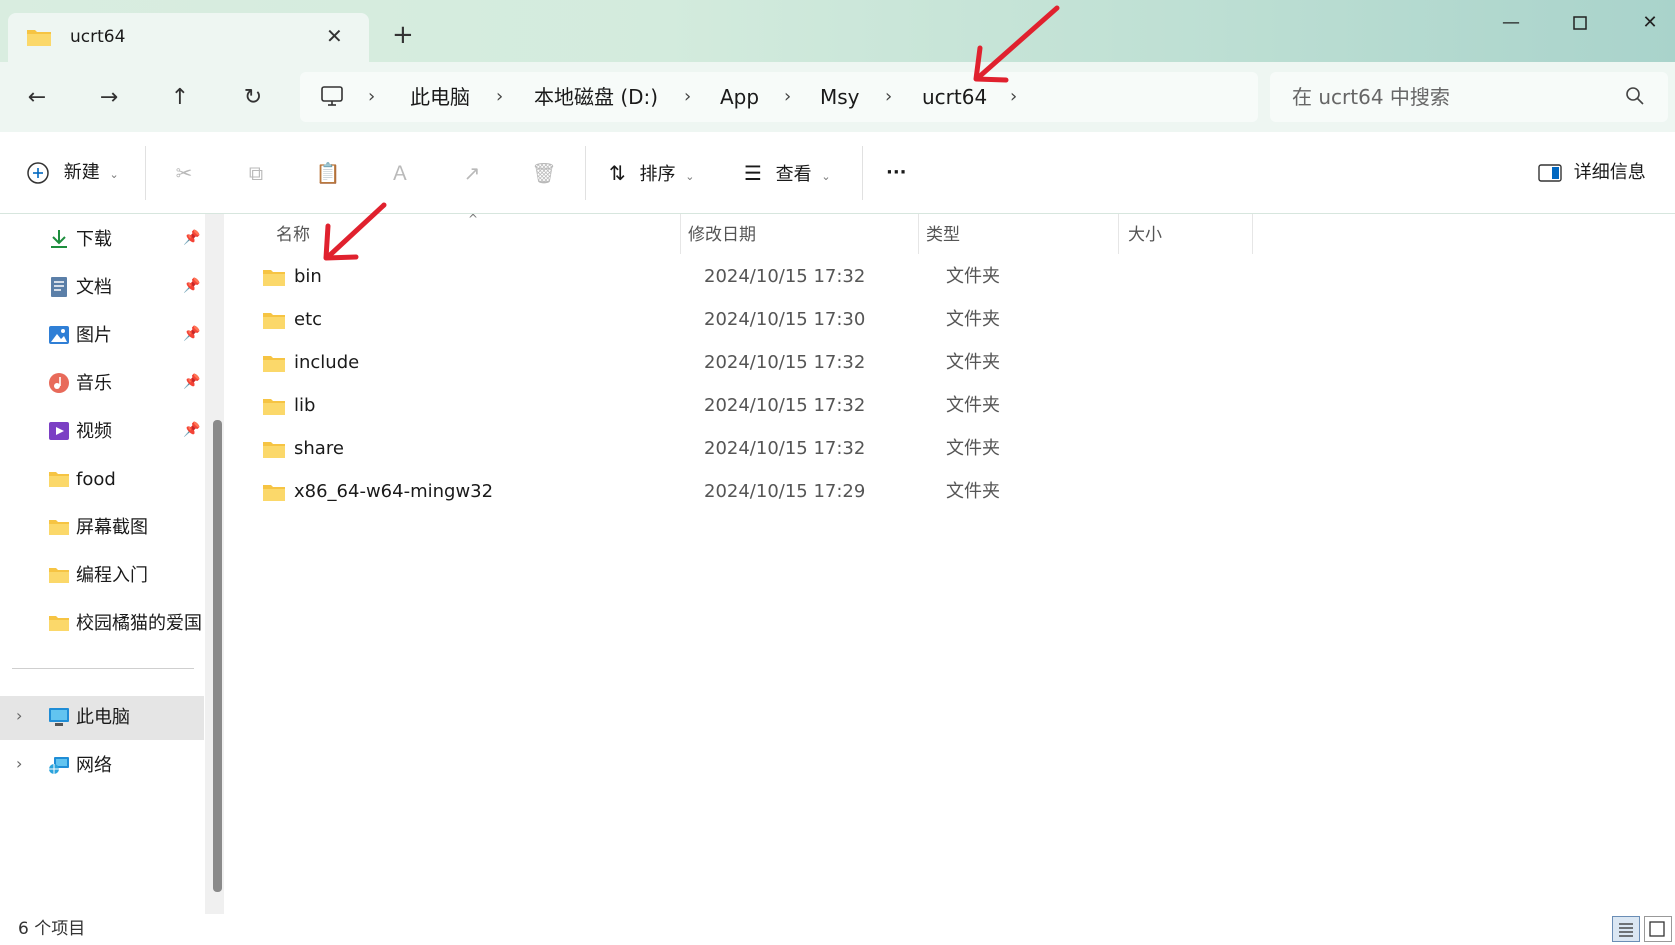 This screenshot has height=945, width=1675. I want to click on table-row: bin 2024/10/15 17:32 文件夹, so click(953, 277).